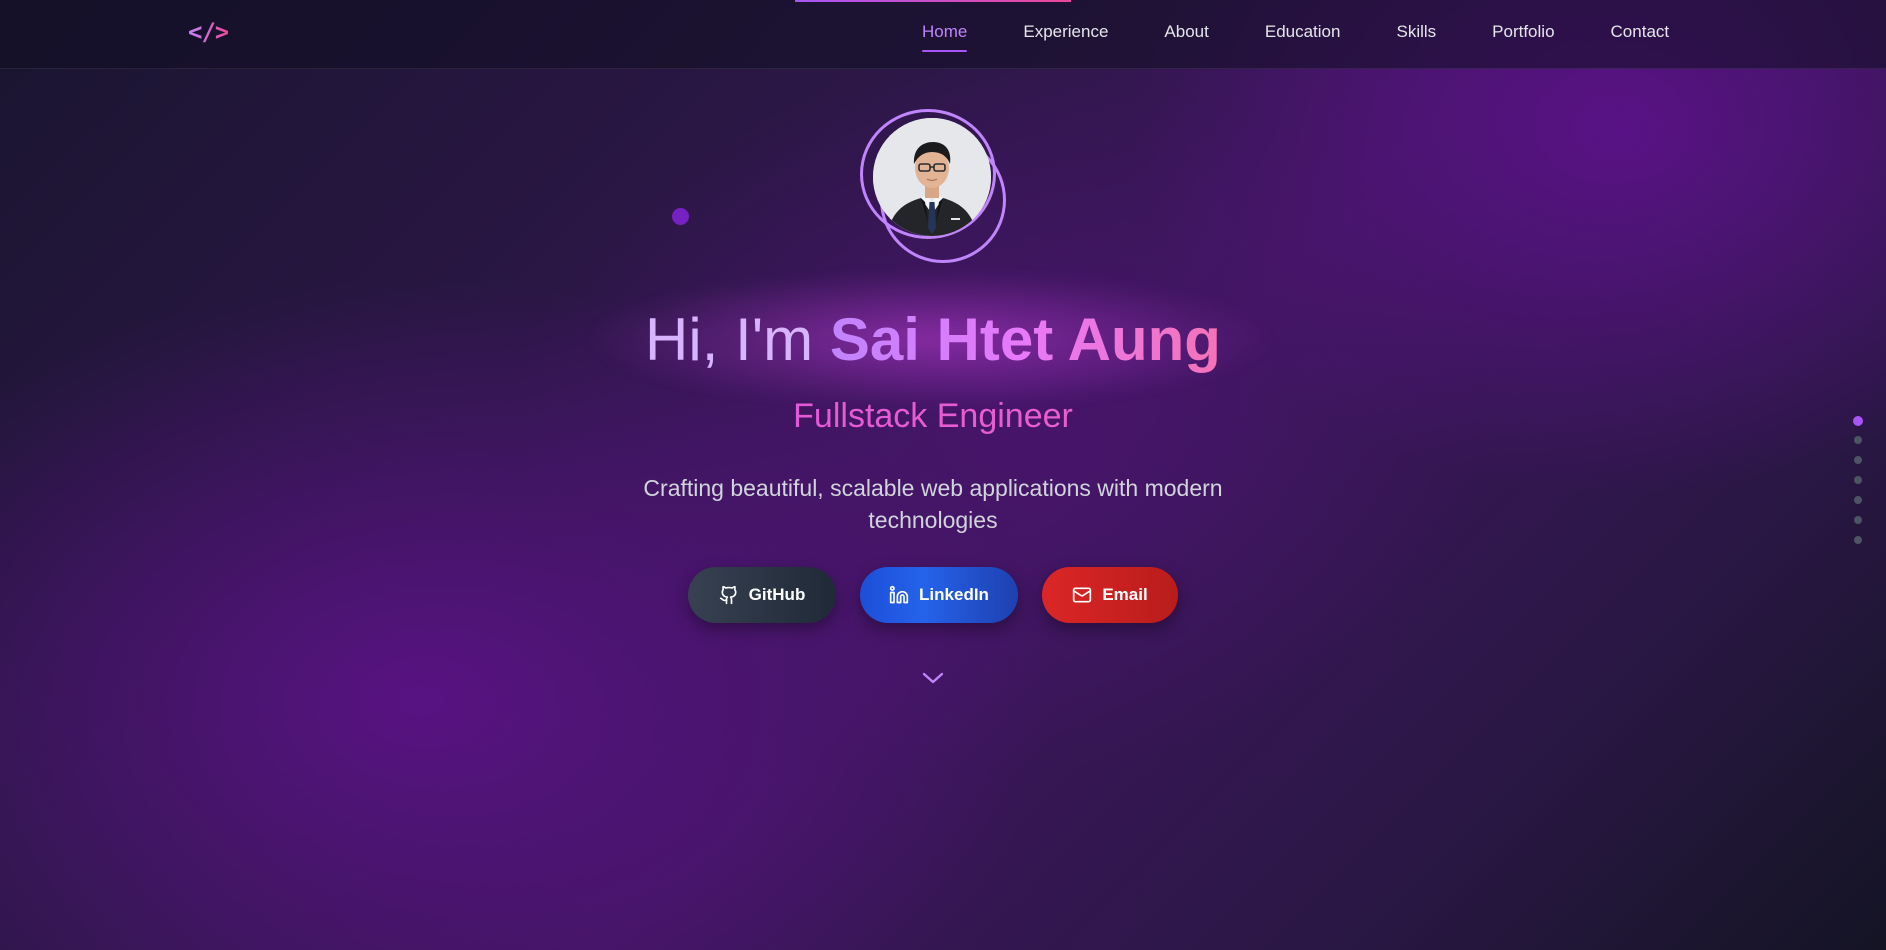  What do you see at coordinates (933, 416) in the screenshot?
I see `hero-role: Fullstack Engineer` at bounding box center [933, 416].